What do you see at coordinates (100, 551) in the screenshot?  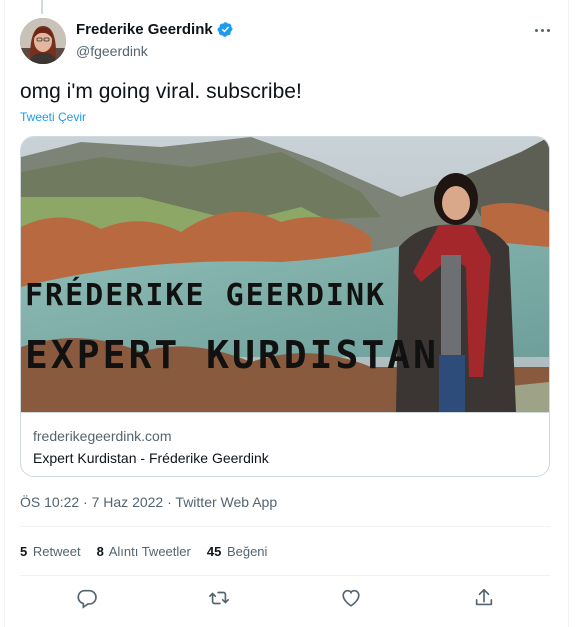 I see `quotes-count: 8` at bounding box center [100, 551].